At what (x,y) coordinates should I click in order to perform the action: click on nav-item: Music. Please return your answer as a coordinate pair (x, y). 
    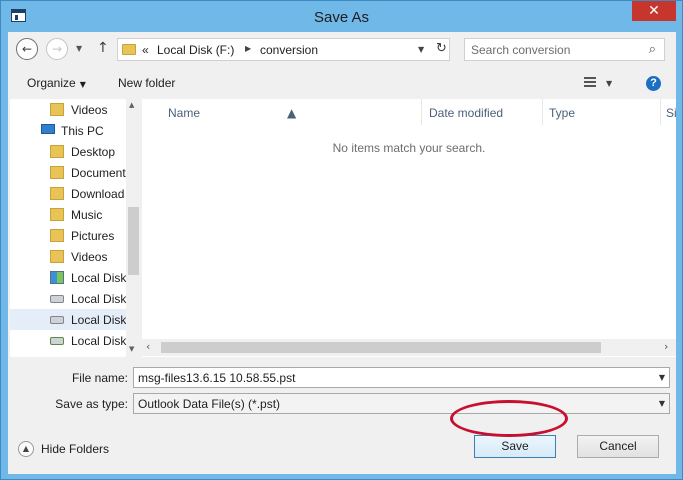
    Looking at the image, I should click on (68, 214).